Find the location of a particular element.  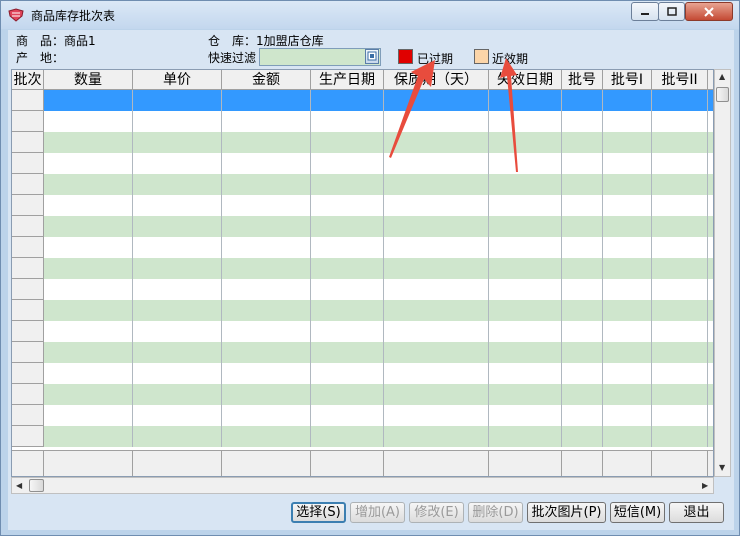

edit-button: 修改(E) is located at coordinates (436, 512).